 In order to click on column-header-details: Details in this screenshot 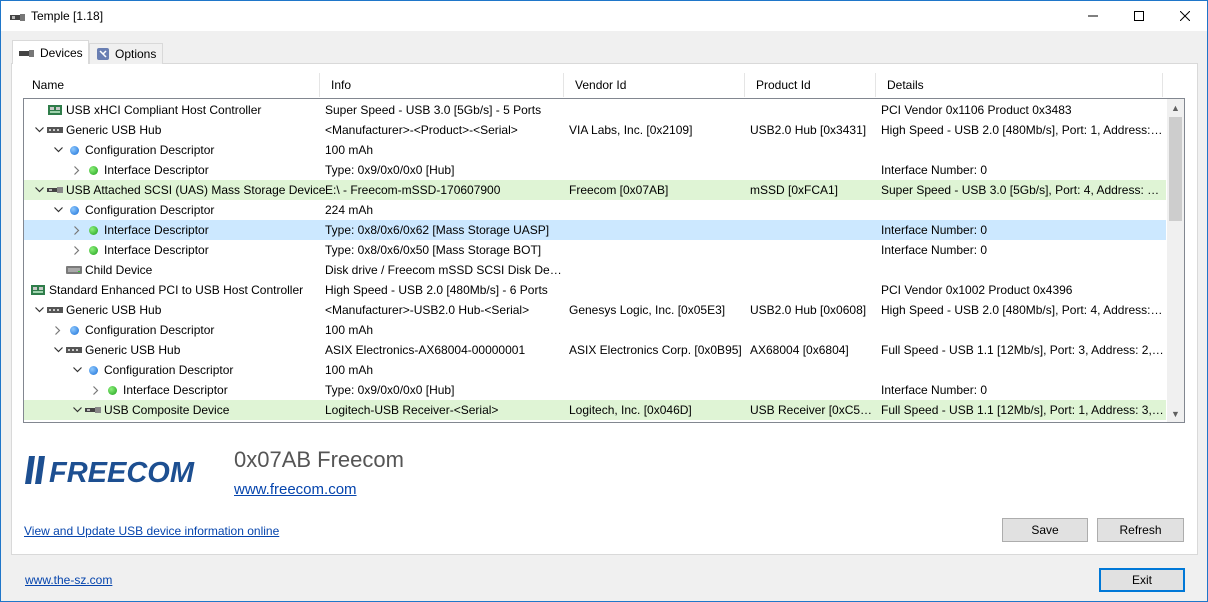, I will do `click(1019, 85)`.